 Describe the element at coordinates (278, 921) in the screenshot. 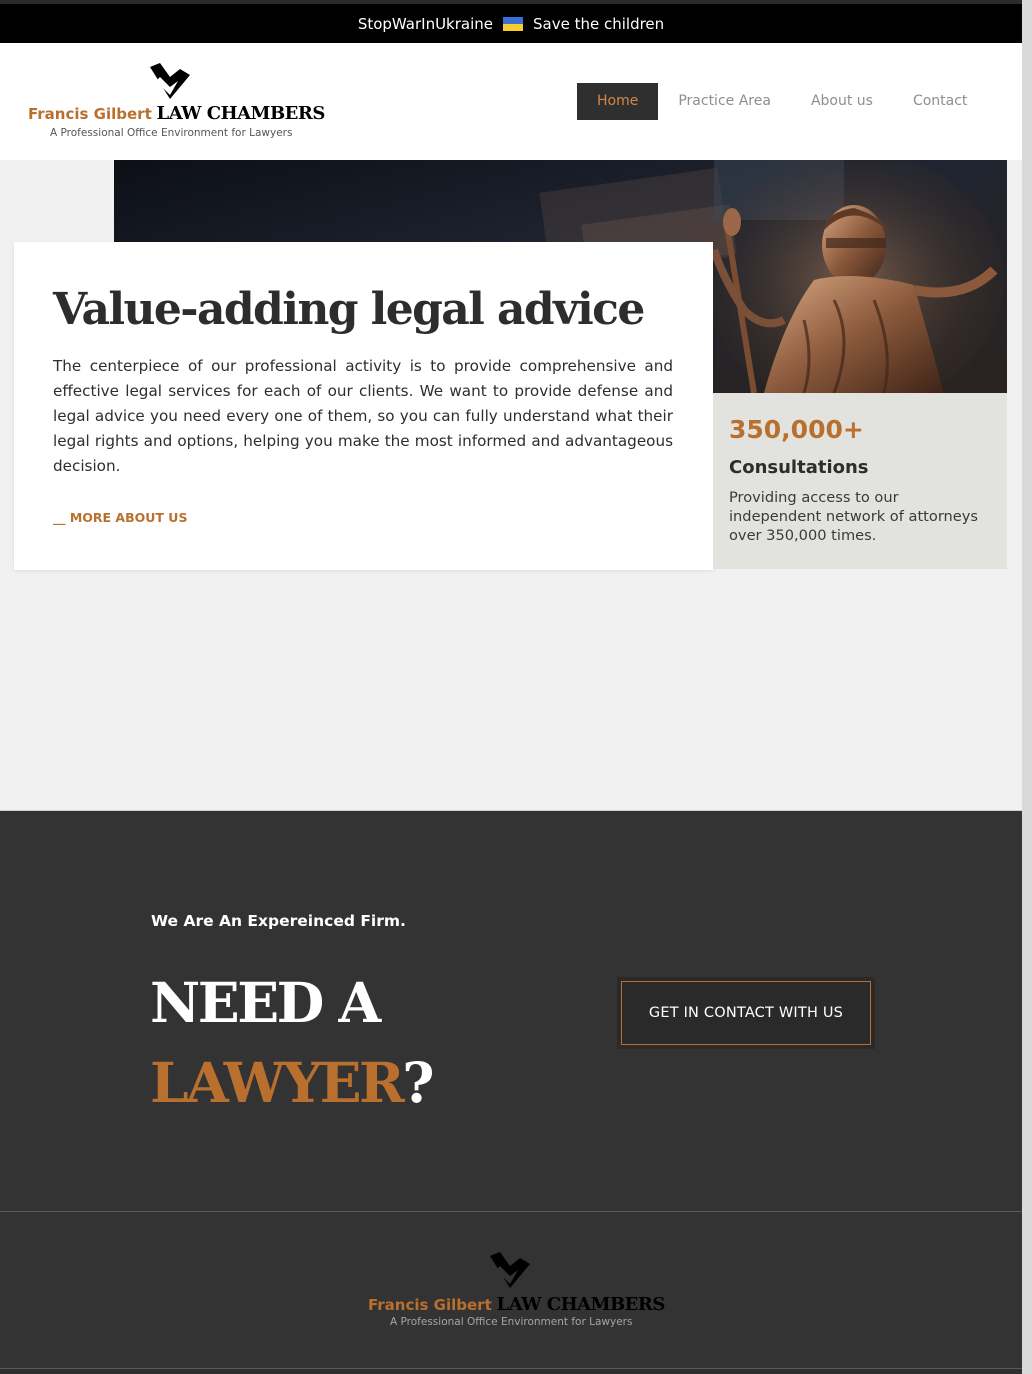

I see `cta-kicker: We Are An Expereinced Firm.` at that location.